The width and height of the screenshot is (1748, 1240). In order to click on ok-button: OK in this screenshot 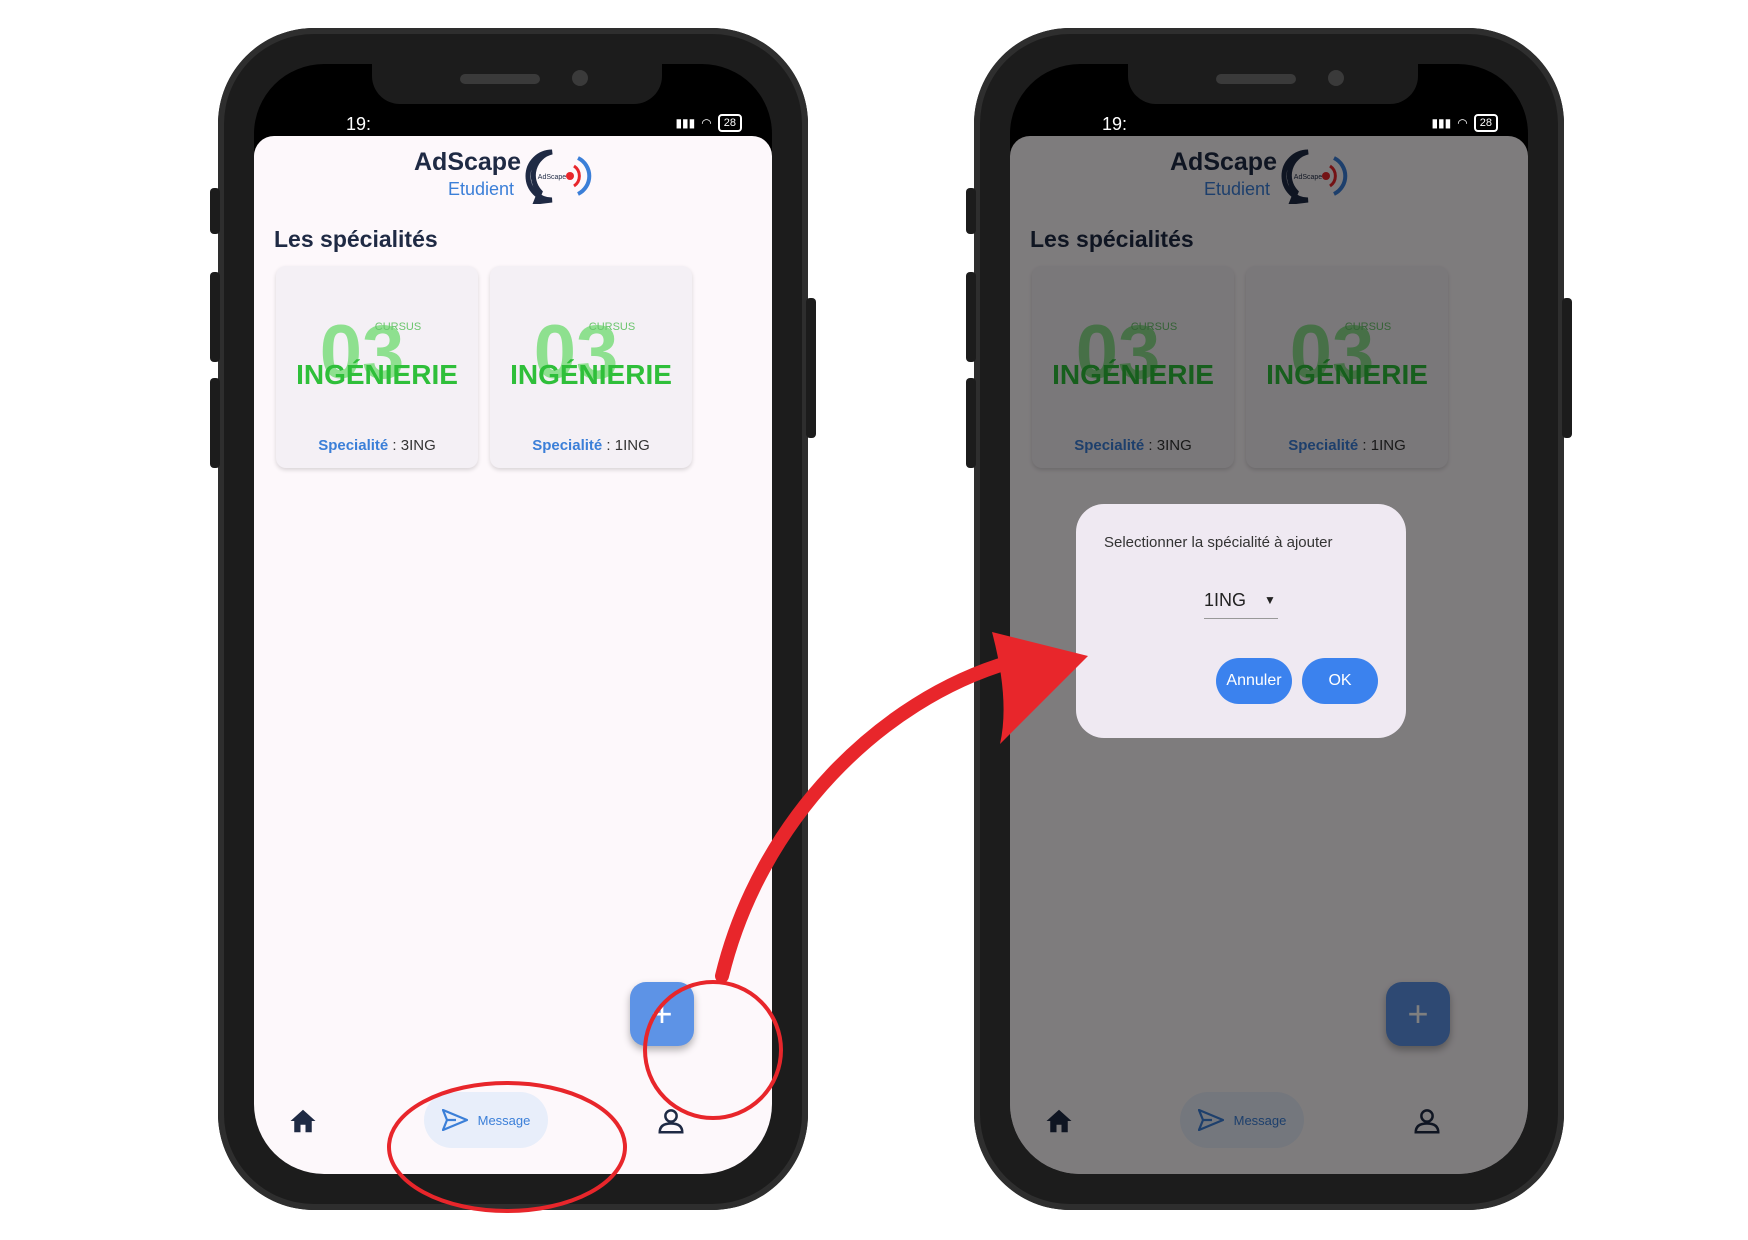, I will do `click(1340, 681)`.